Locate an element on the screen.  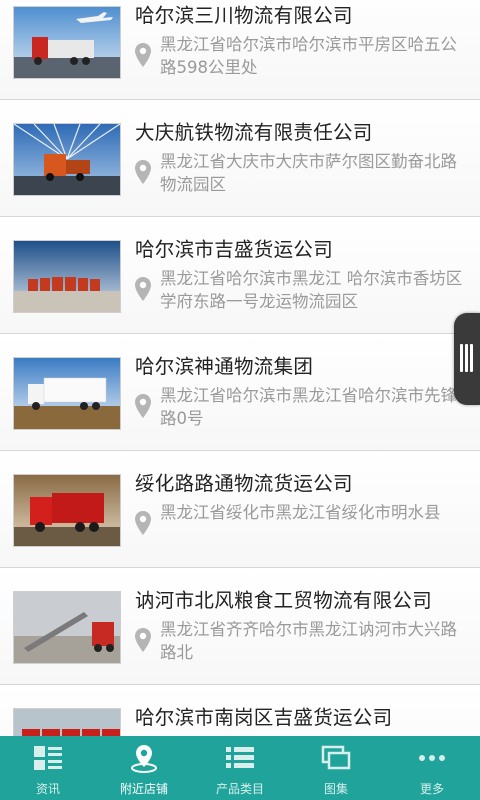
list-item: 哈尔滨神通物流集团 黑龙江省哈尔滨市黑龙江省哈尔滨市先锋路0号 is located at coordinates (240, 392).